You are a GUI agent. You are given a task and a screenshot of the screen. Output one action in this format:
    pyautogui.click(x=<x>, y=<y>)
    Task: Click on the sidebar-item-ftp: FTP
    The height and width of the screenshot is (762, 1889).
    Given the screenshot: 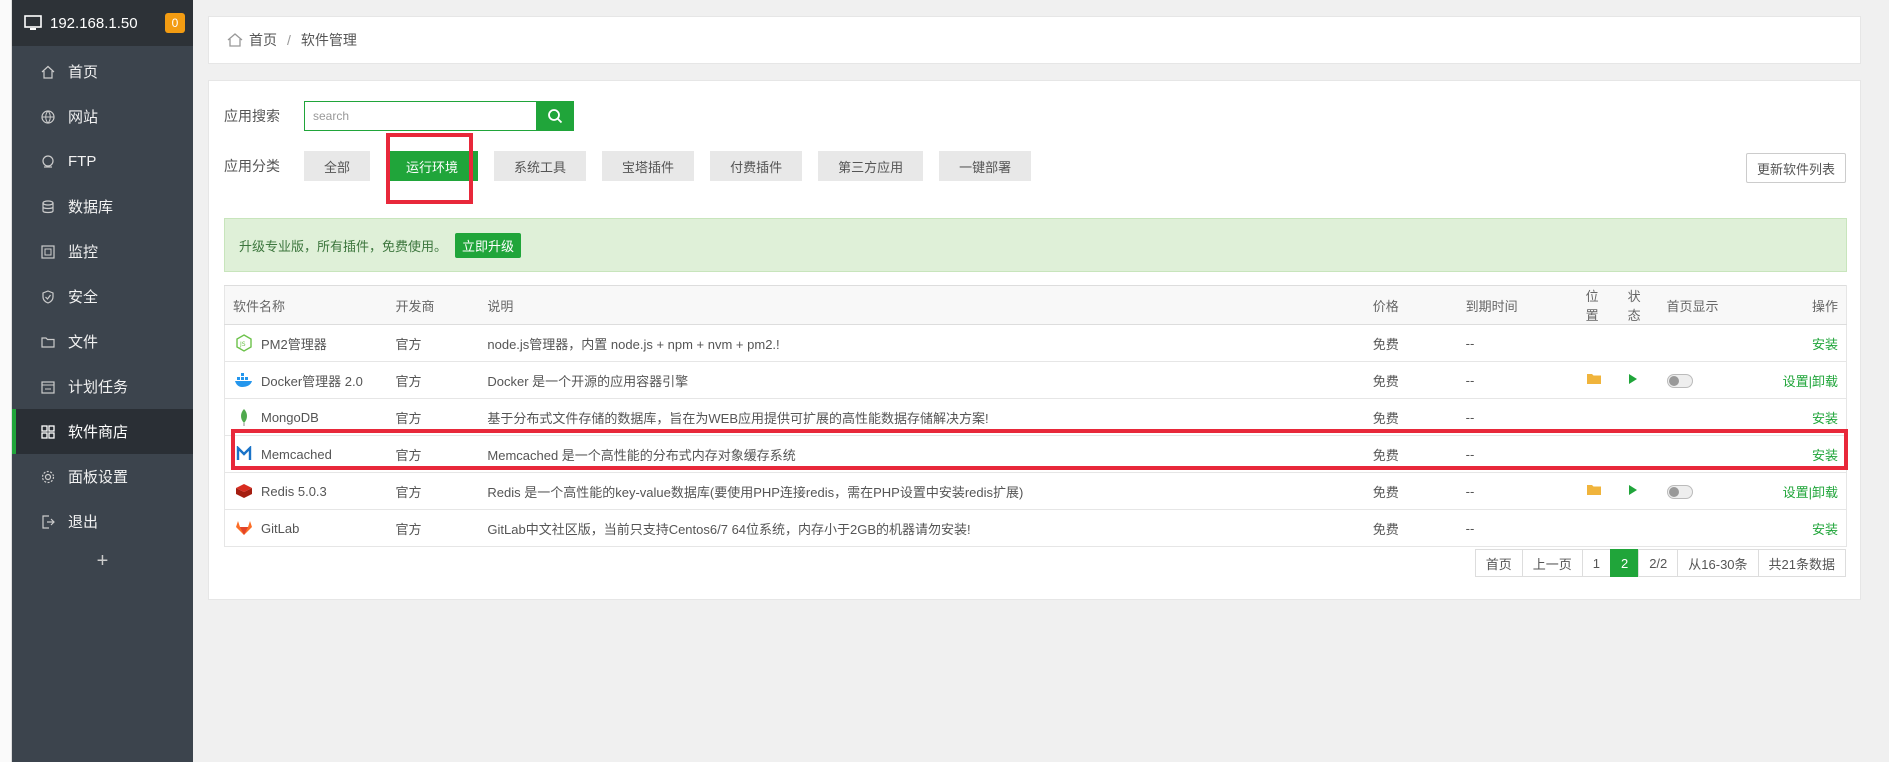 What is the action you would take?
    pyautogui.click(x=102, y=161)
    